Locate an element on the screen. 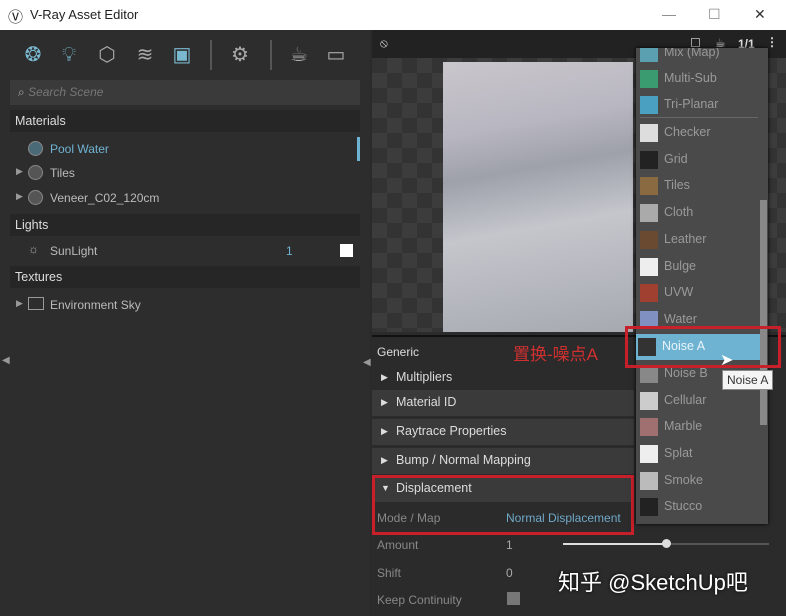 This screenshot has height=616, width=786. amount-slider is located at coordinates (666, 543).